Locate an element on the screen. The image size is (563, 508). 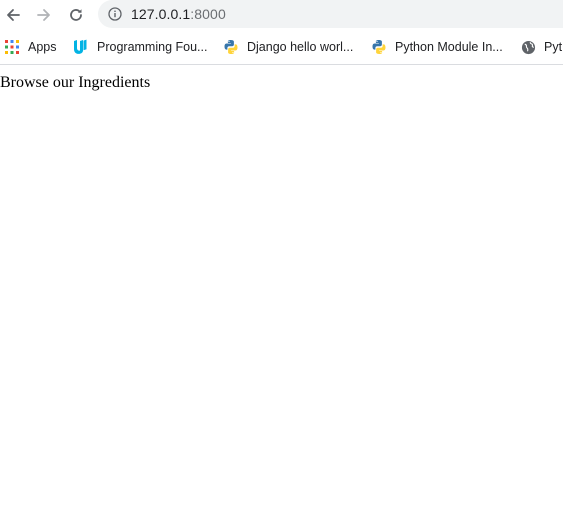
reload-button is located at coordinates (76, 15).